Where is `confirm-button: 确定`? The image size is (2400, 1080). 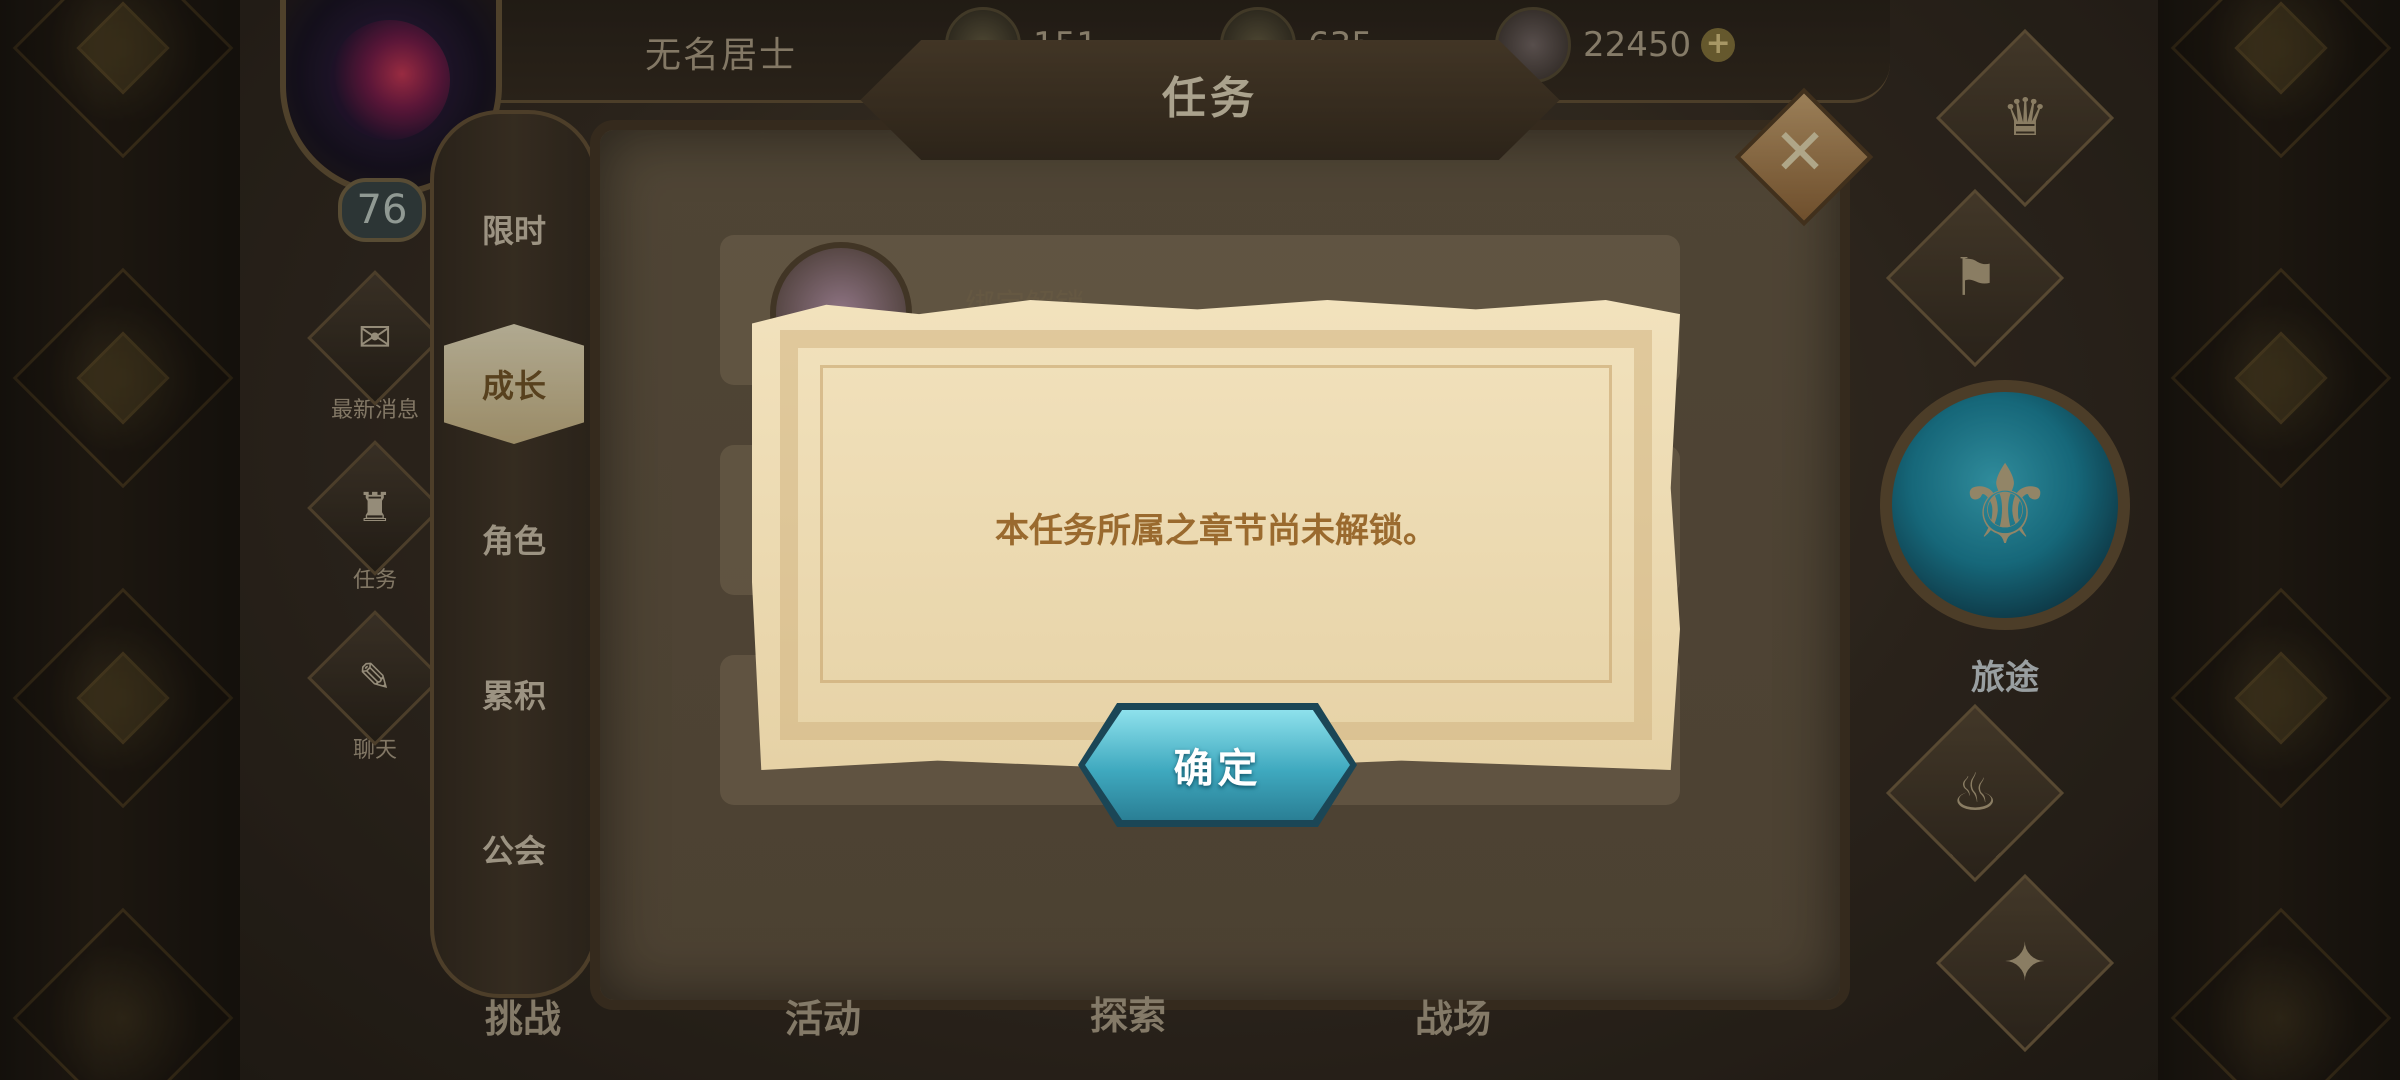
confirm-button: 确定 is located at coordinates (1217, 765).